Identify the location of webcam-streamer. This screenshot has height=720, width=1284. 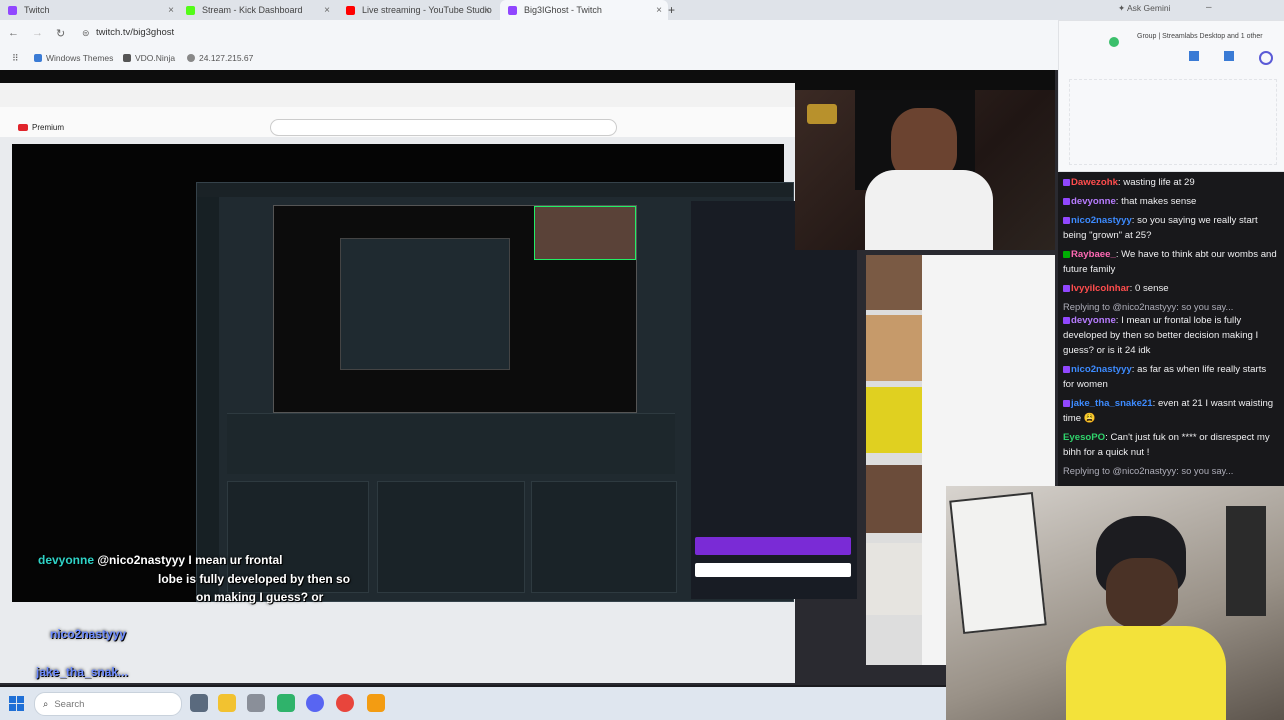
(1115, 603).